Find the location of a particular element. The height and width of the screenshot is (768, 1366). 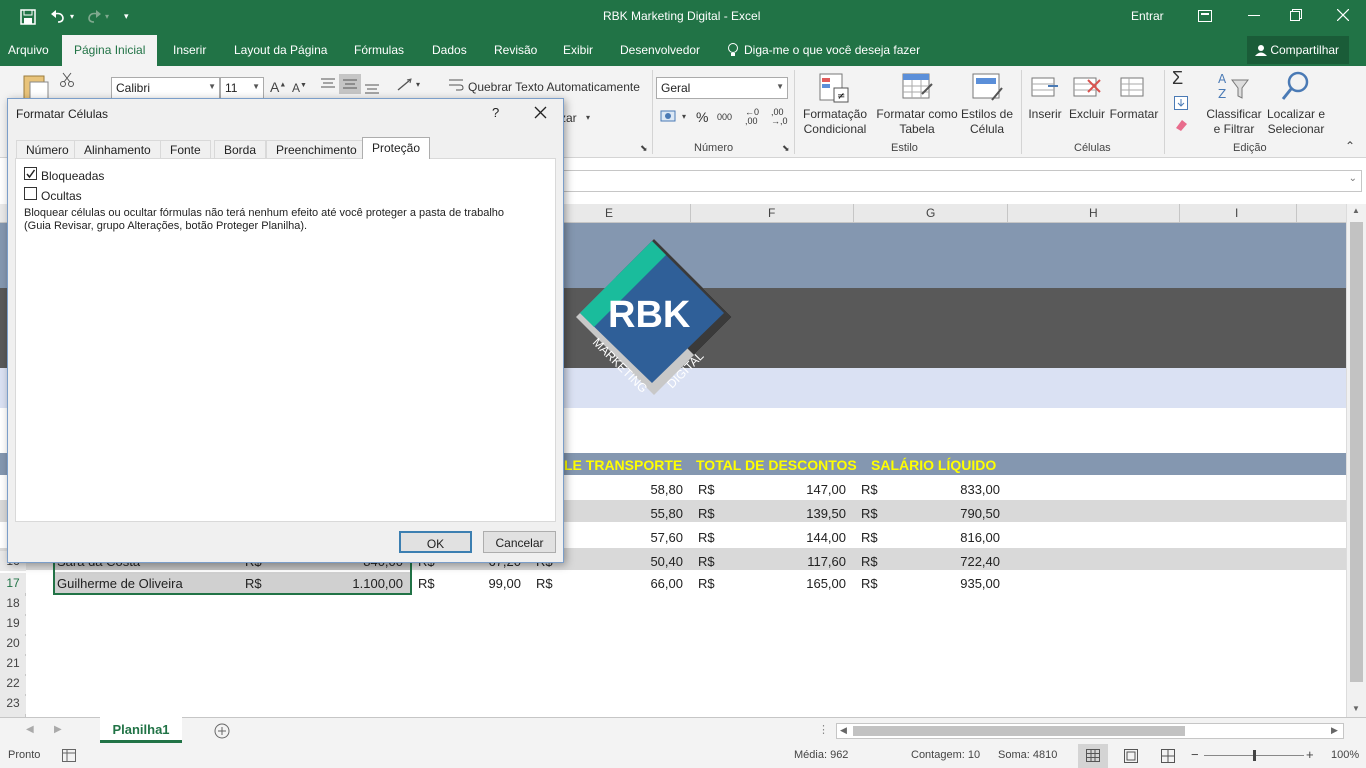

hidden-checkbox is located at coordinates (30, 193).